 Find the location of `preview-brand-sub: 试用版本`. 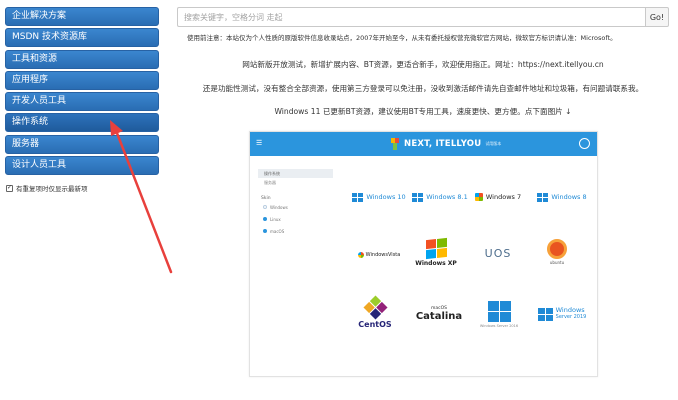

preview-brand-sub: 试用版本 is located at coordinates (493, 143).